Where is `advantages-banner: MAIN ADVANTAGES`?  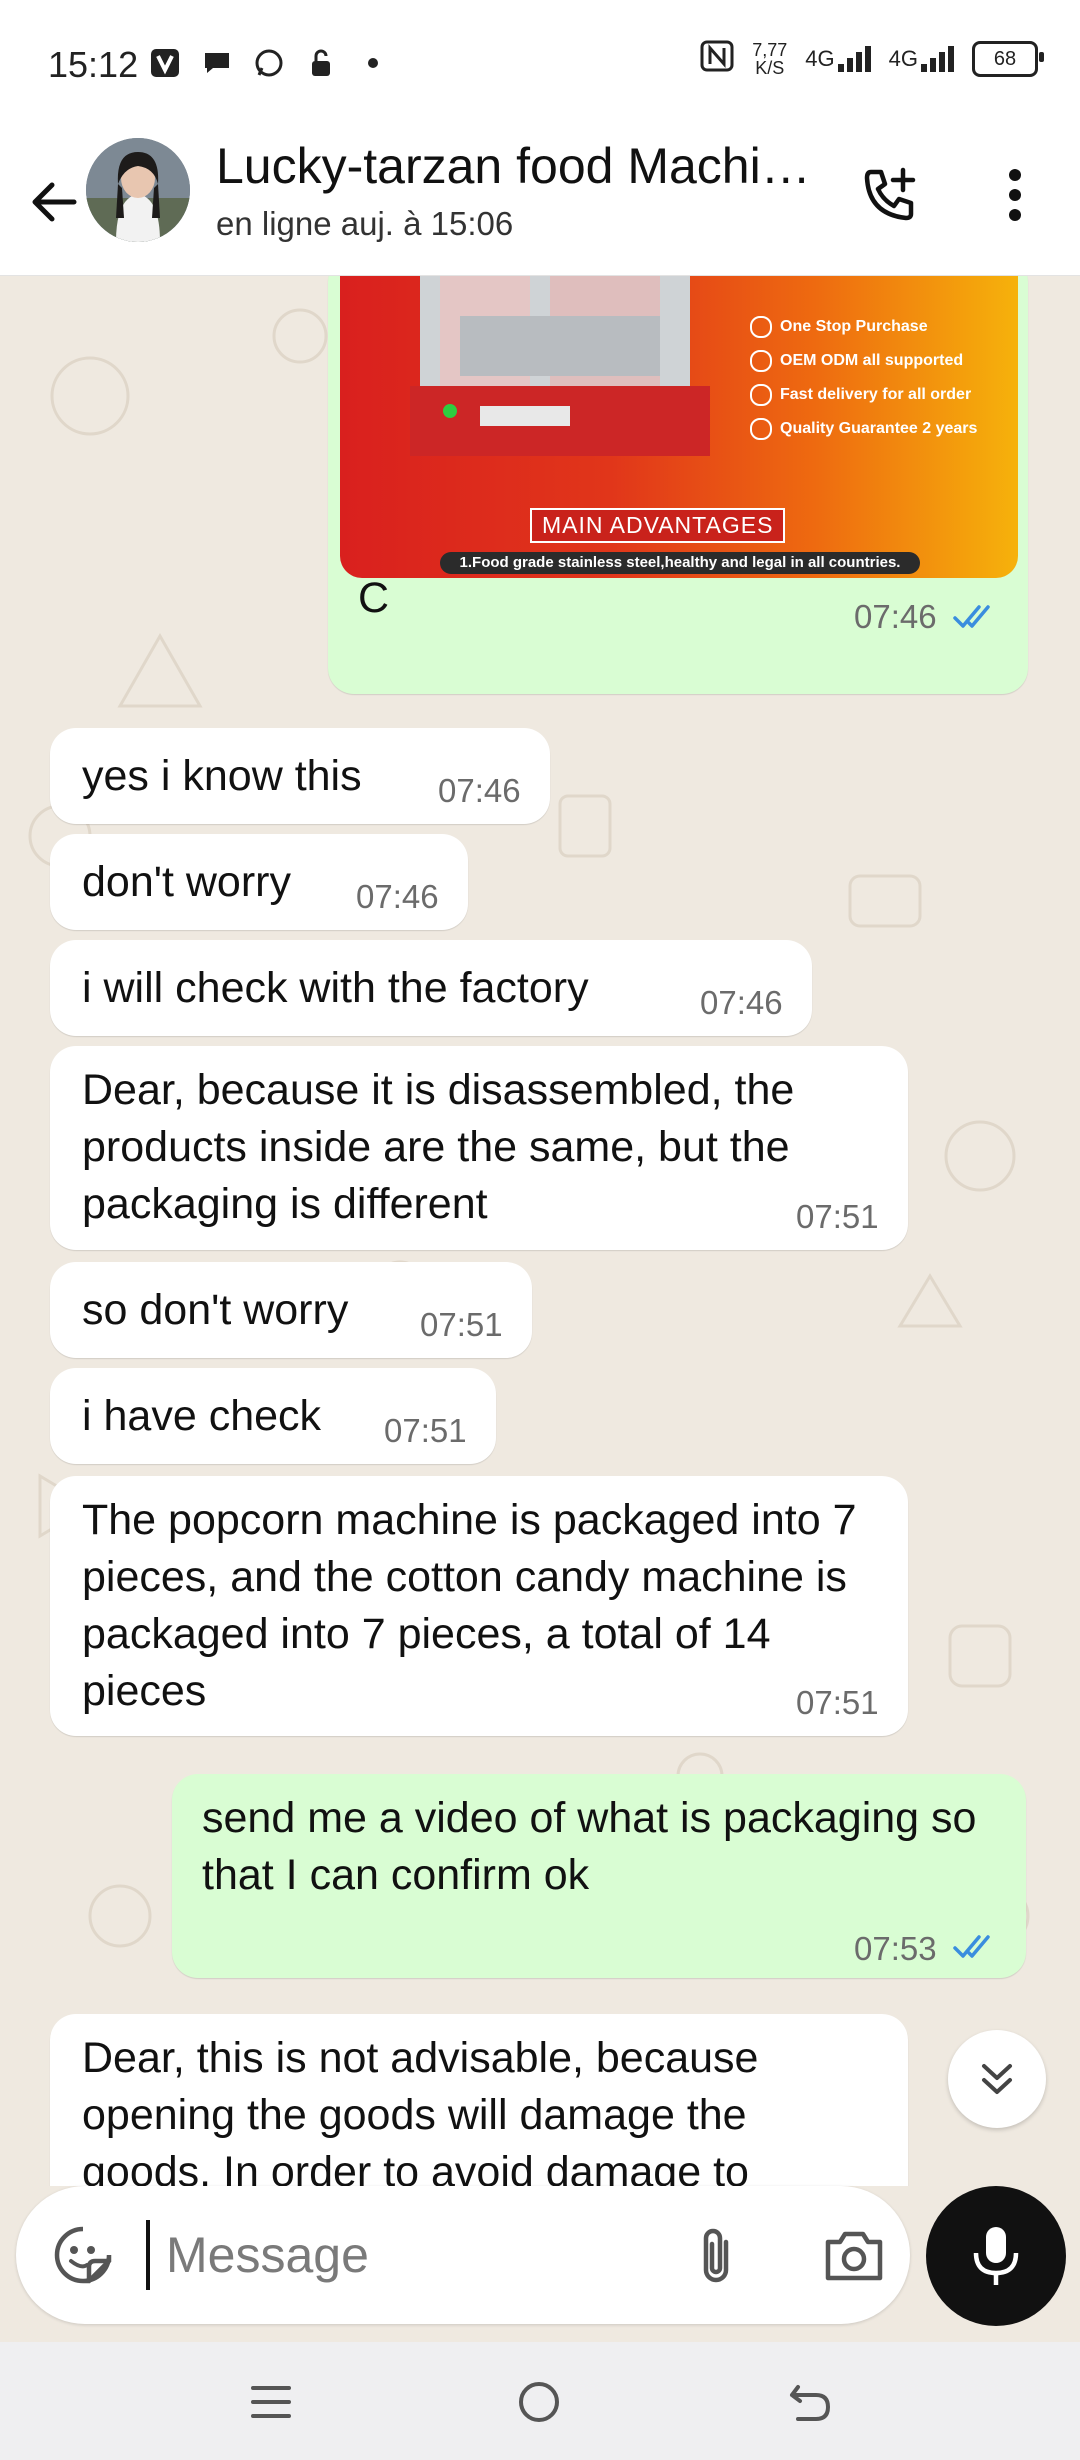 advantages-banner: MAIN ADVANTAGES is located at coordinates (658, 525).